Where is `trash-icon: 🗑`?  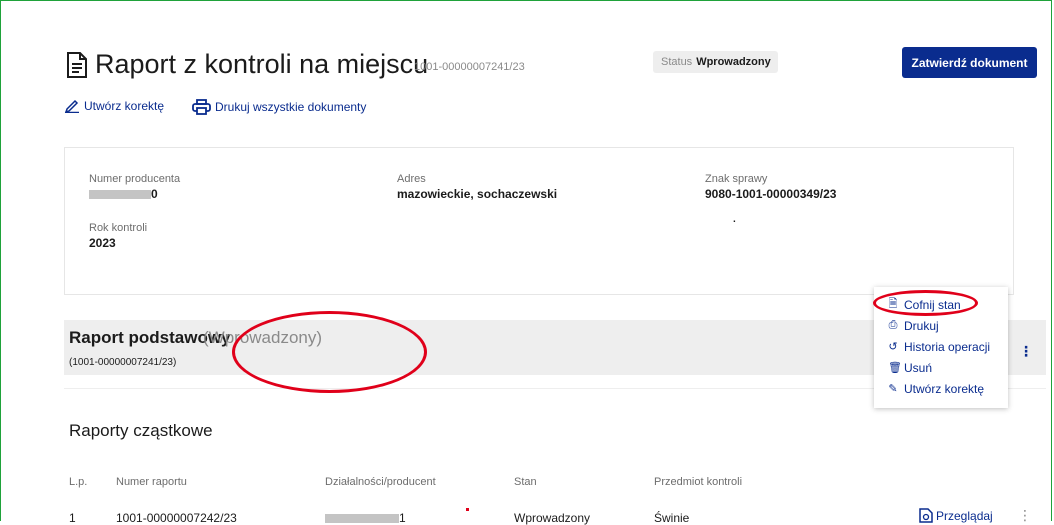
trash-icon: 🗑 is located at coordinates (895, 368).